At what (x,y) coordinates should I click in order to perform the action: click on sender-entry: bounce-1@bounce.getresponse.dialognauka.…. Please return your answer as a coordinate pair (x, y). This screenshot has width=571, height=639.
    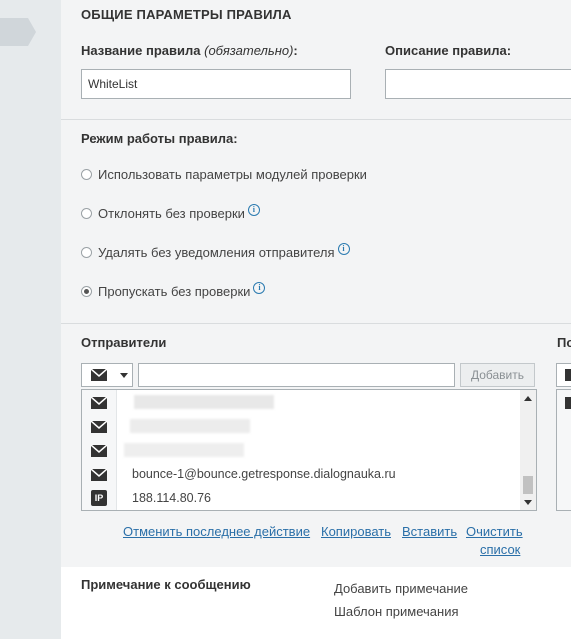
    Looking at the image, I should click on (264, 474).